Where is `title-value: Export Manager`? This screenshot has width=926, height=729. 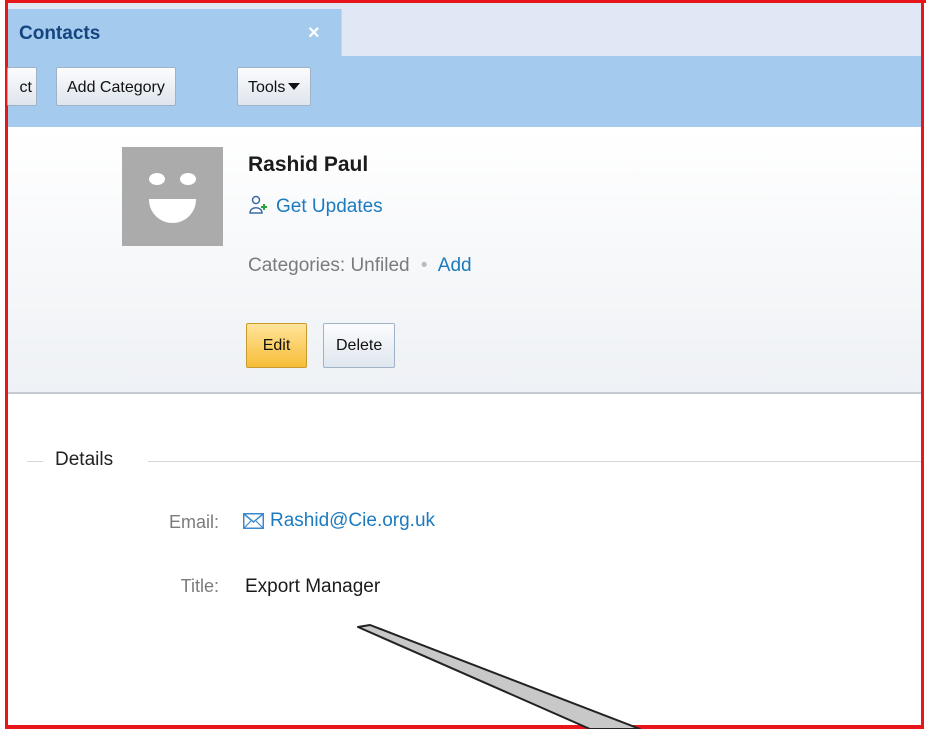
title-value: Export Manager is located at coordinates (313, 586).